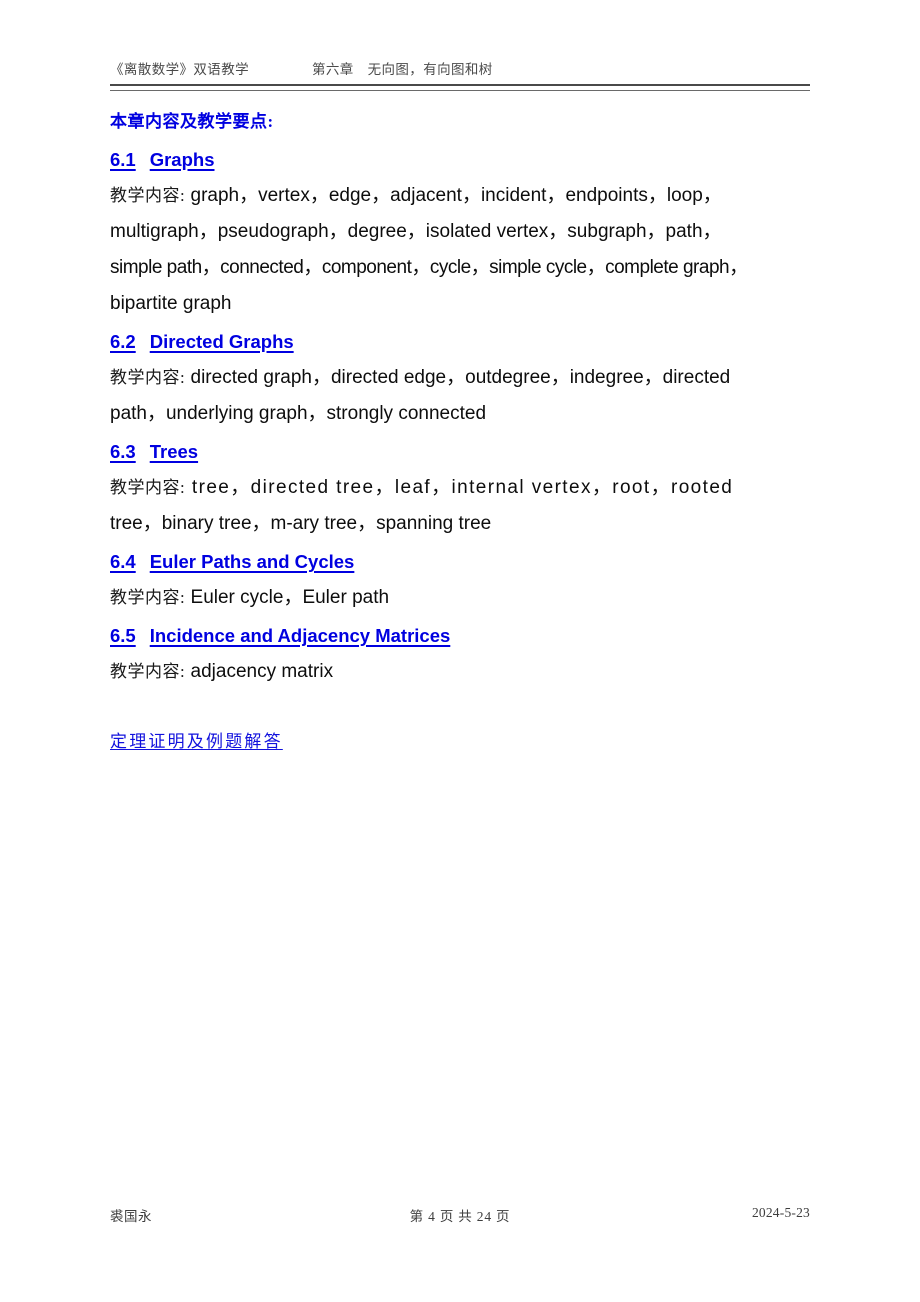  What do you see at coordinates (402, 69) in the screenshot?
I see `header-chapter-title: 第六章 无向图，有向图和树` at bounding box center [402, 69].